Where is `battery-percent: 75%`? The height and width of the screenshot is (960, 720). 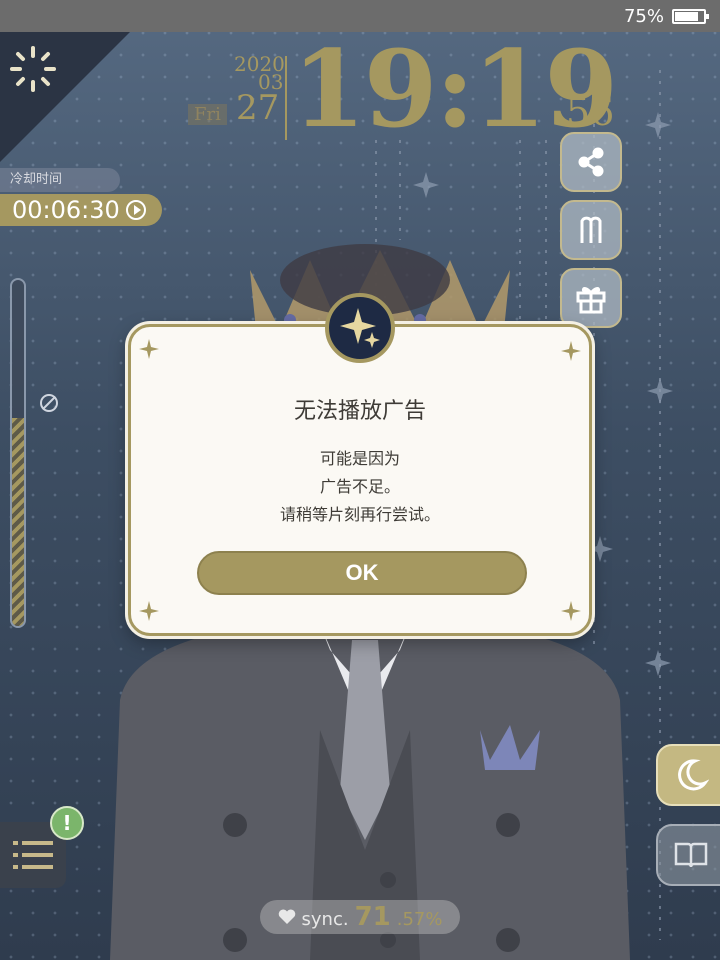
battery-percent: 75% is located at coordinates (643, 16).